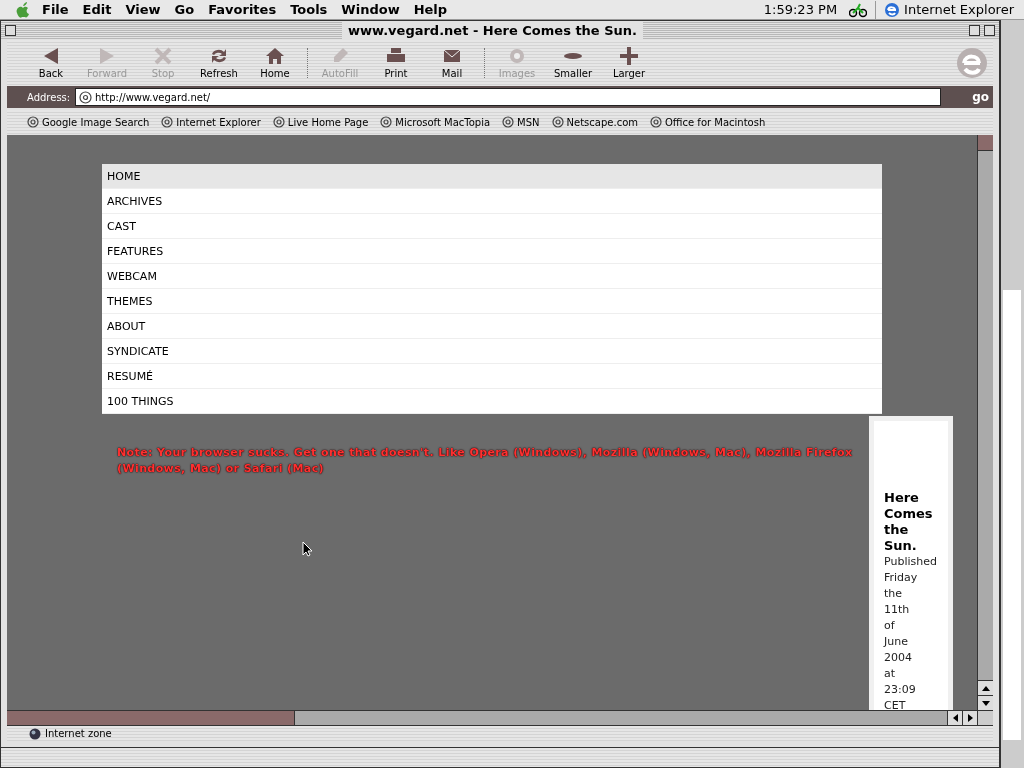 This screenshot has width=1024, height=768. Describe the element at coordinates (911, 632) in the screenshot. I see `post-meta: Published Friday the 11th of June 2004 at 23:09 CET` at that location.